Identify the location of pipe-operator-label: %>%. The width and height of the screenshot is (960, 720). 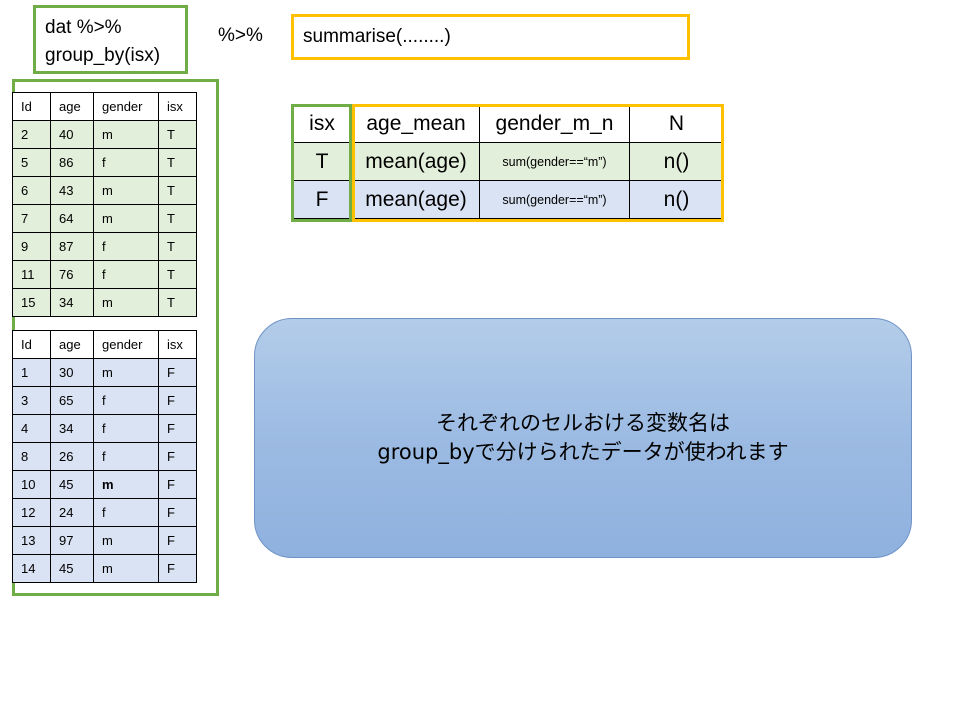
(240, 35).